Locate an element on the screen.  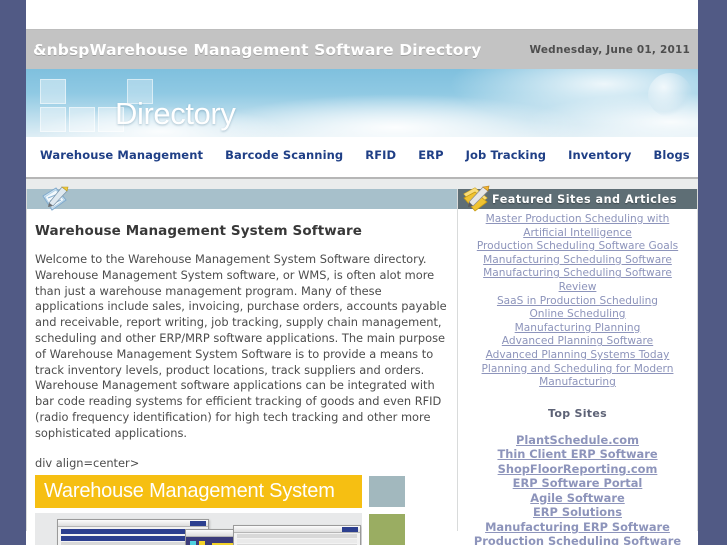
current-date: Wednesday, June 01, 2011 is located at coordinates (609, 49).